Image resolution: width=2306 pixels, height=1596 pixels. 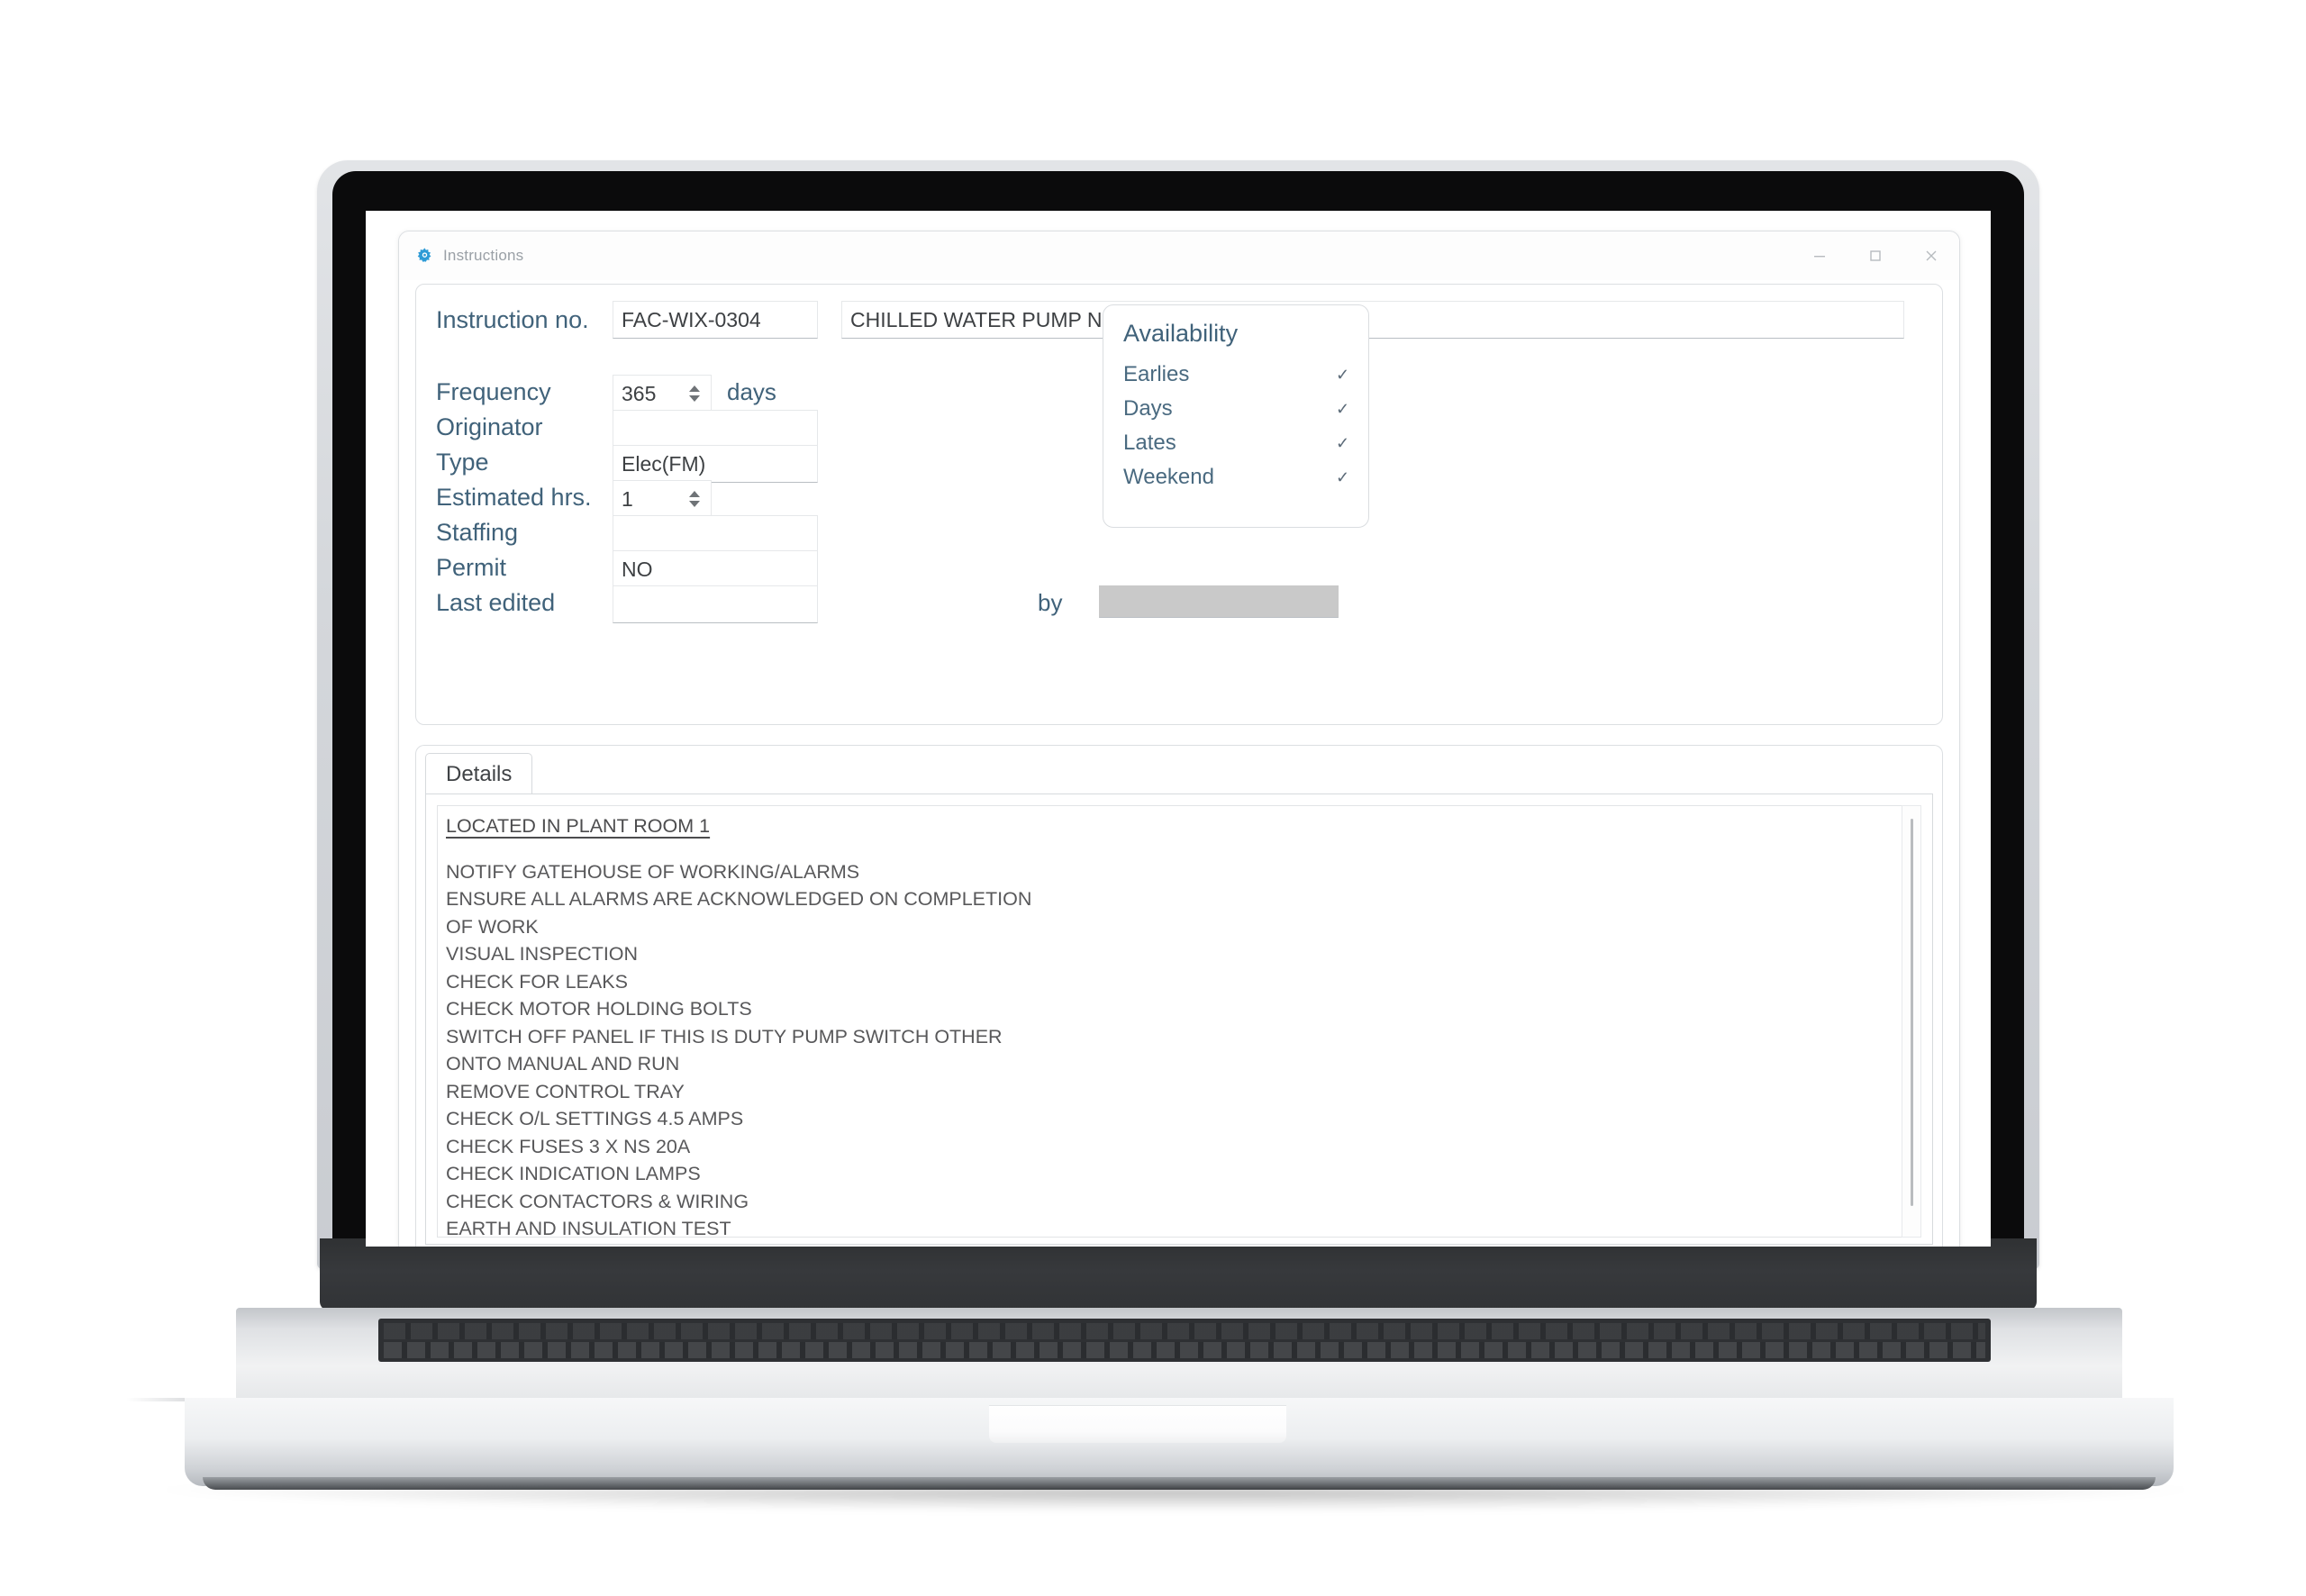 I want to click on staffing-input, so click(x=715, y=534).